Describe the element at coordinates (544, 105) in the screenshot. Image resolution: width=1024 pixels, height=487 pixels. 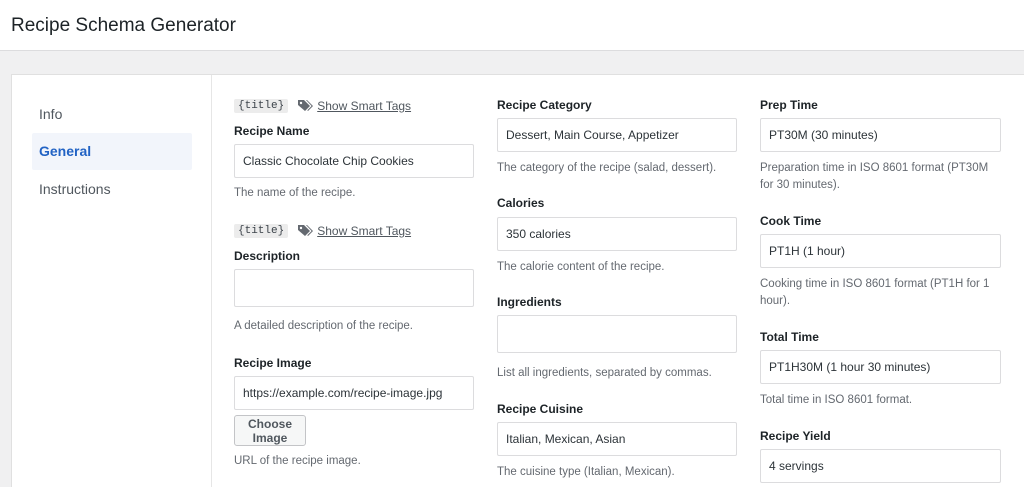
I see `recipe-category-label: Recipe Category` at that location.